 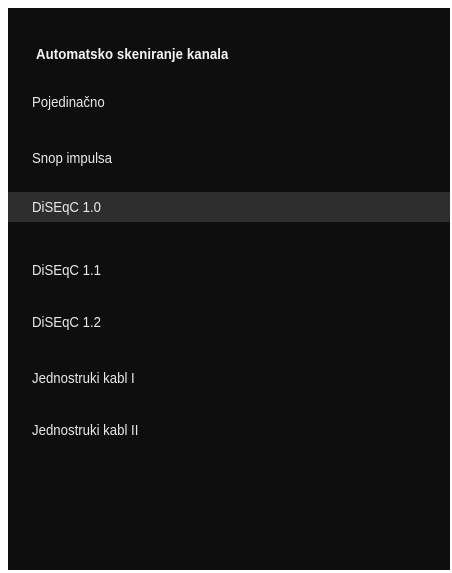 What do you see at coordinates (66, 322) in the screenshot?
I see `menu-item-label: DiSEqC 1.2` at bounding box center [66, 322].